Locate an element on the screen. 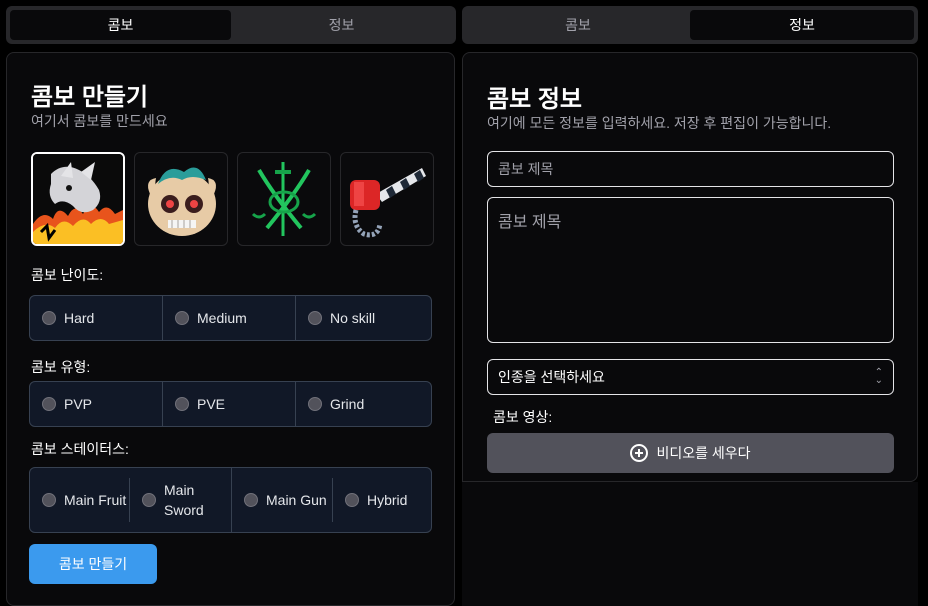 Image resolution: width=928 pixels, height=606 pixels. combo-title-input: 콤보 제목 is located at coordinates (690, 169).